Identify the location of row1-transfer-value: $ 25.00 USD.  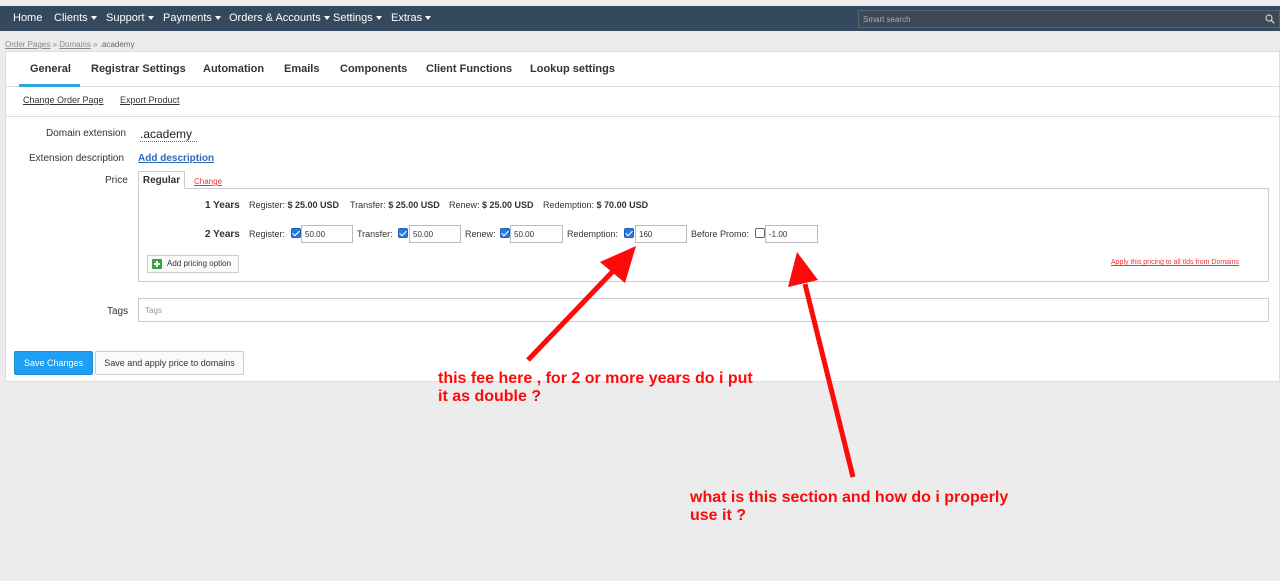
(414, 205).